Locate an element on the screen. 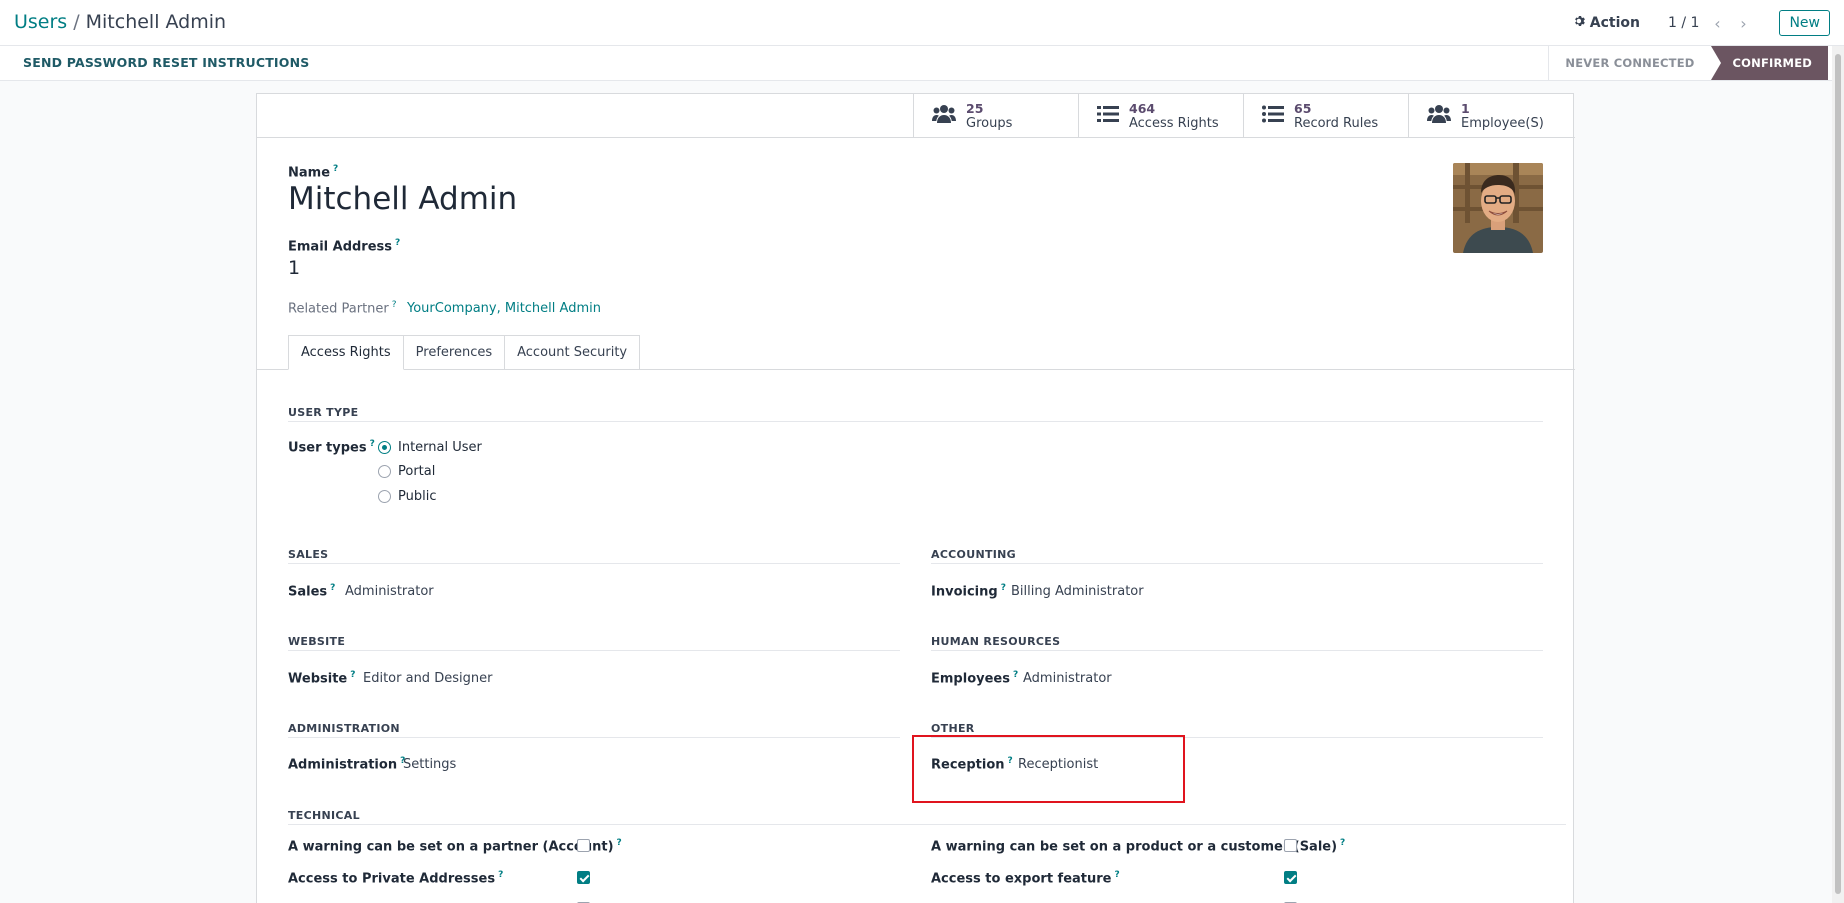 This screenshot has width=1844, height=903. scrollbar-thumb is located at coordinates (1838, 474).